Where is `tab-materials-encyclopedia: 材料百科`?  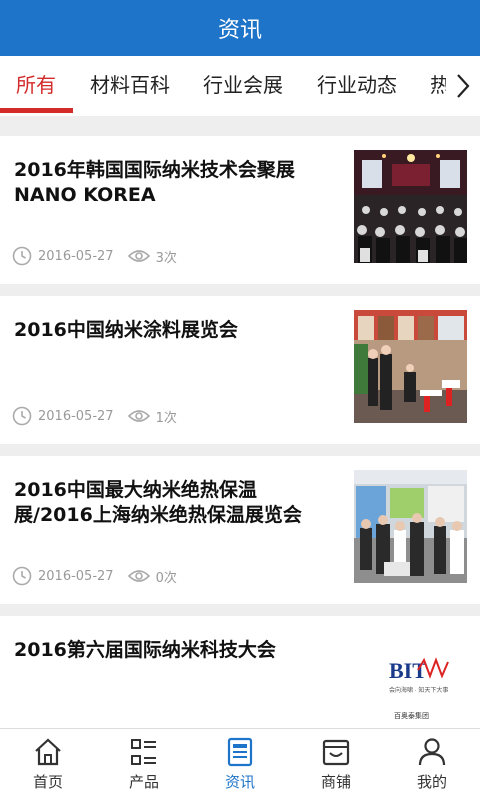 tab-materials-encyclopedia: 材料百科 is located at coordinates (130, 86).